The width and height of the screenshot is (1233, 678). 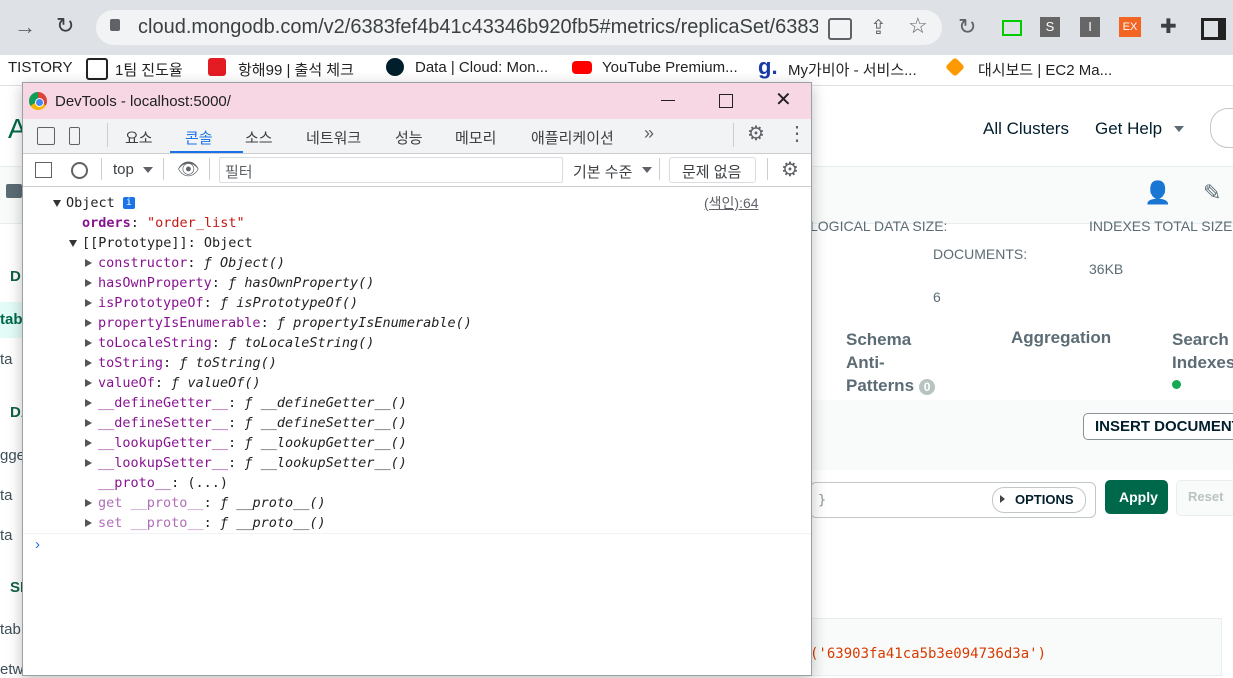 I want to click on translate-icon, so click(x=840, y=29).